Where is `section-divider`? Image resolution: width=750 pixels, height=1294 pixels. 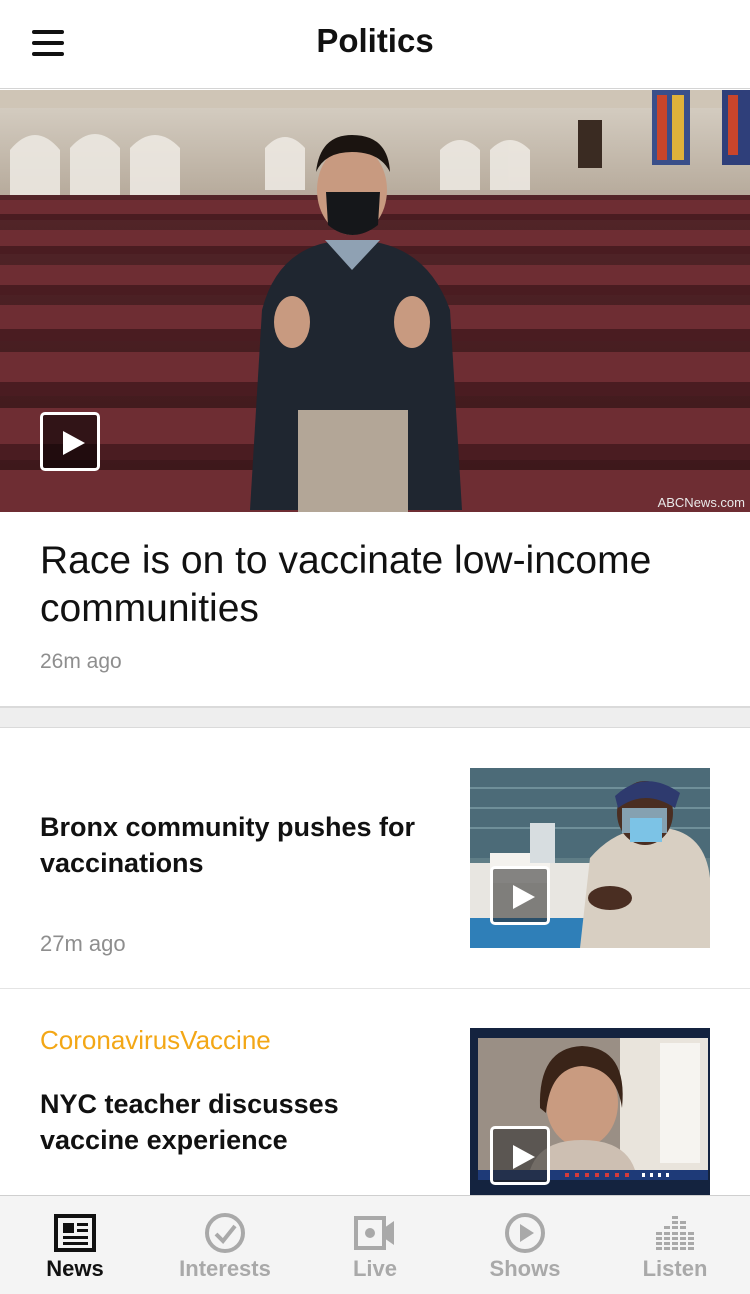
section-divider is located at coordinates (375, 717).